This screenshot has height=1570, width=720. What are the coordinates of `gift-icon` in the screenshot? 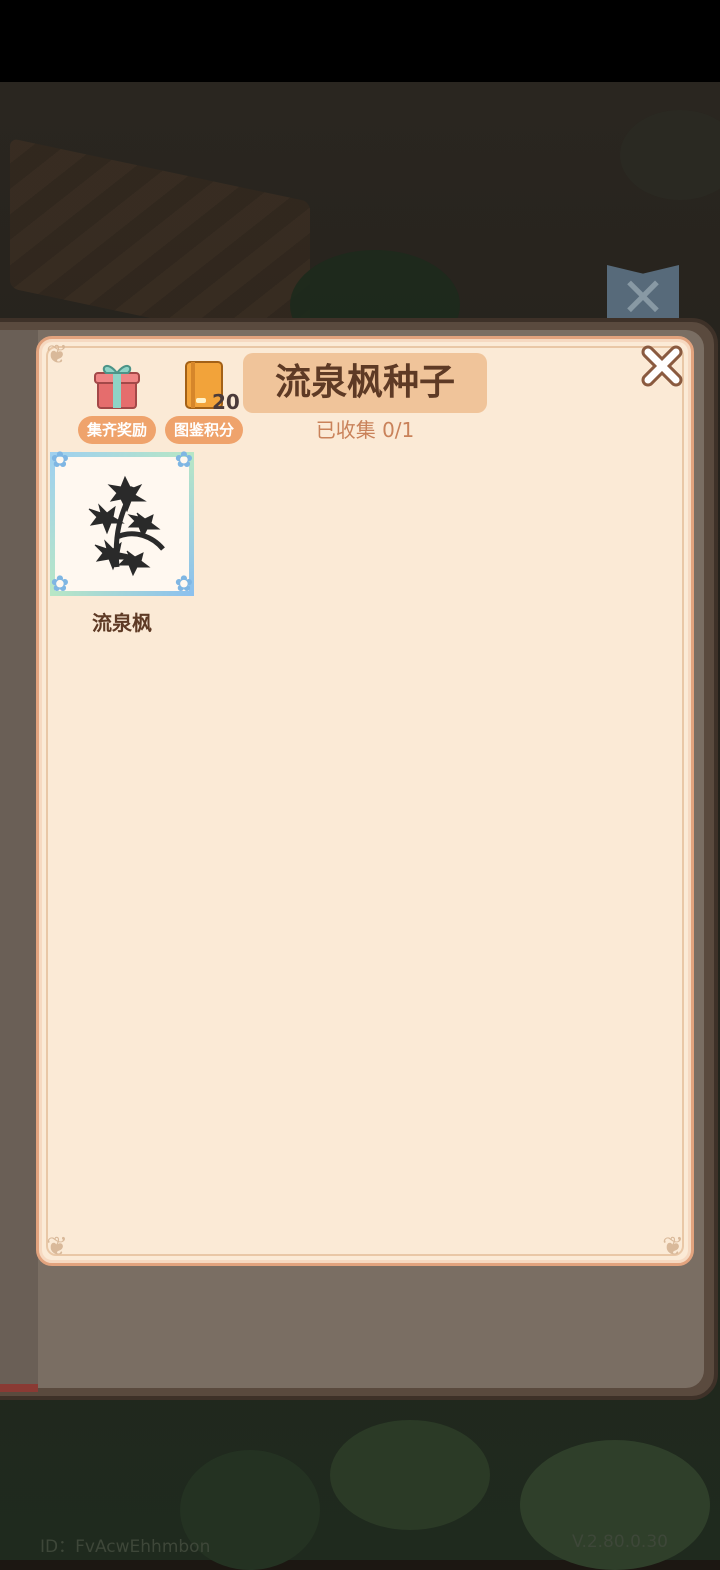 It's located at (117, 386).